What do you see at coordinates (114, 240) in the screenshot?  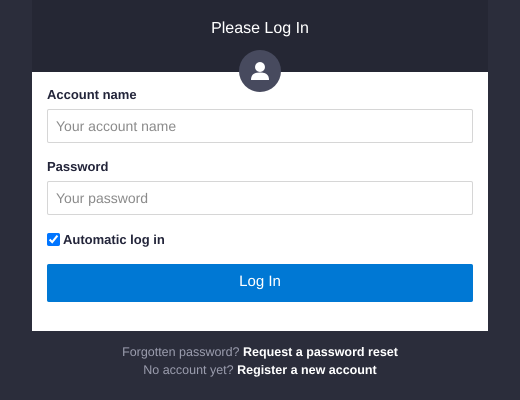 I see `checkbox-label: Automatic log in` at bounding box center [114, 240].